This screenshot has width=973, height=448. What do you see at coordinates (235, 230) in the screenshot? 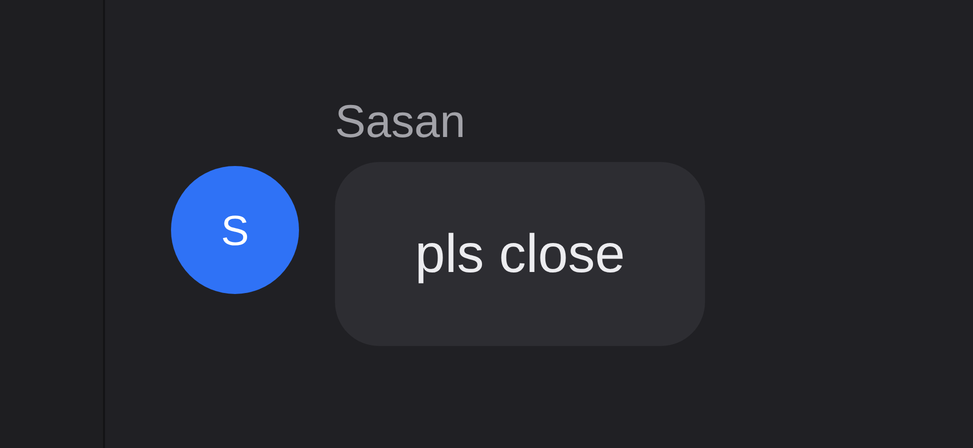
I see `avatar: S` at bounding box center [235, 230].